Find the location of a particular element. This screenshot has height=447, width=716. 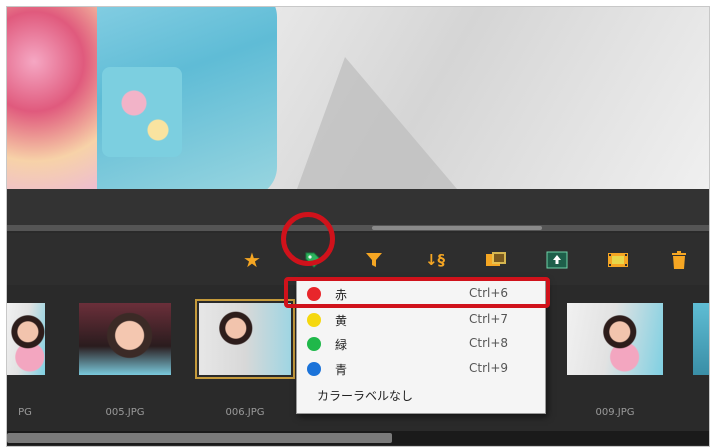

menu-item-shortcut: Ctrl+7 is located at coordinates (489, 319).